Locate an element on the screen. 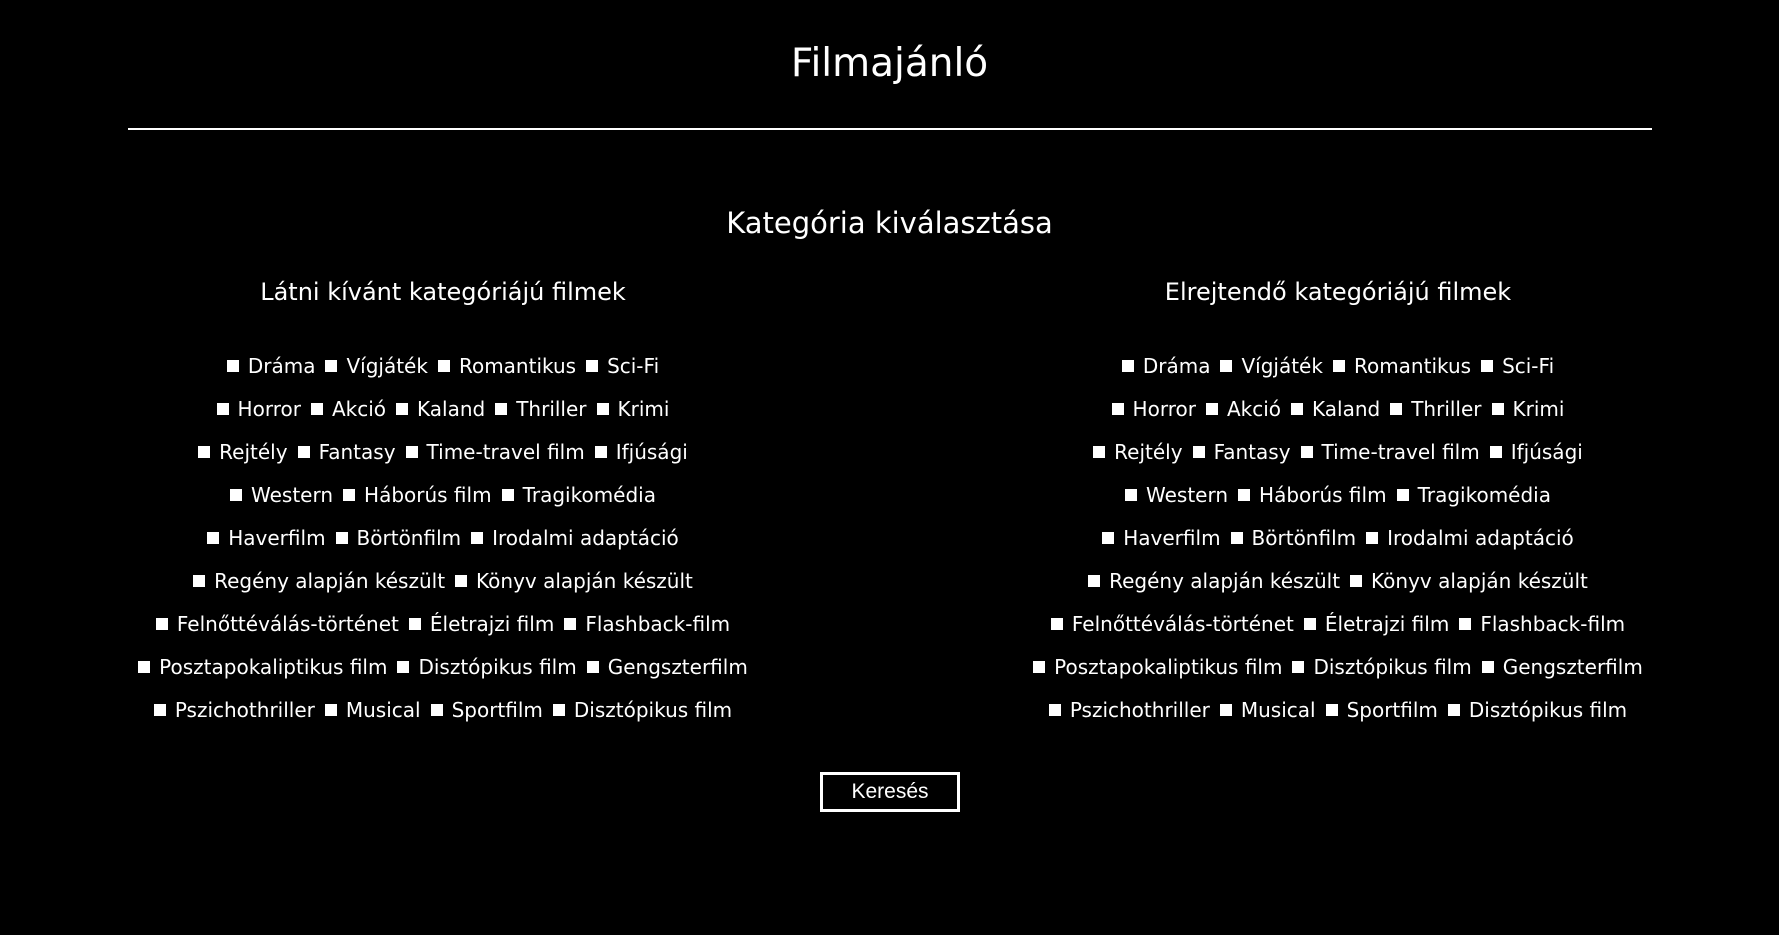  exclude-category-checkbox: Musical is located at coordinates (1267, 710).